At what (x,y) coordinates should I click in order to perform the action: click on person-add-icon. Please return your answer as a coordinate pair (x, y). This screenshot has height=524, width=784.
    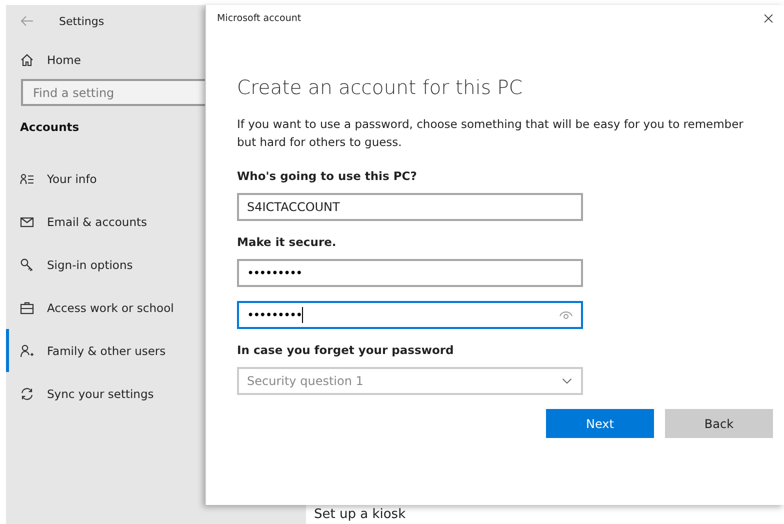
    Looking at the image, I should click on (27, 351).